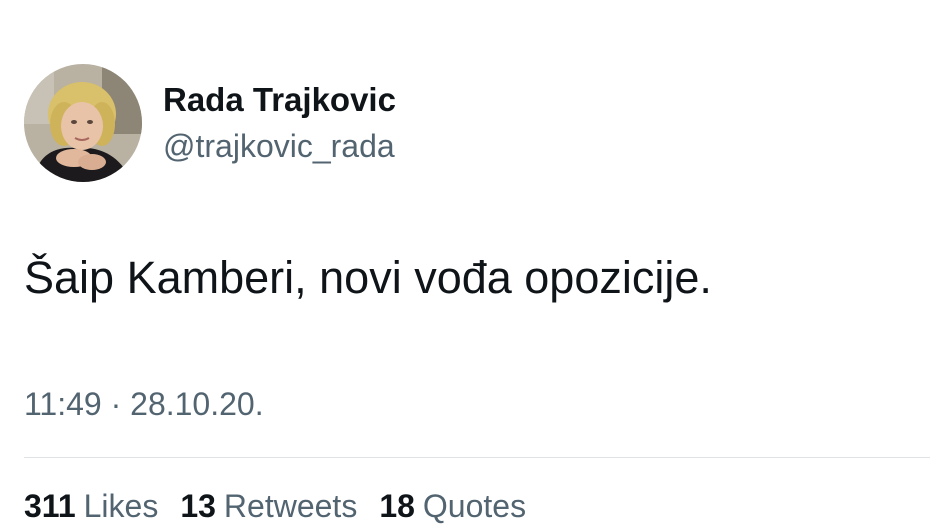  What do you see at coordinates (121, 506) in the screenshot?
I see `likes-label: Likes` at bounding box center [121, 506].